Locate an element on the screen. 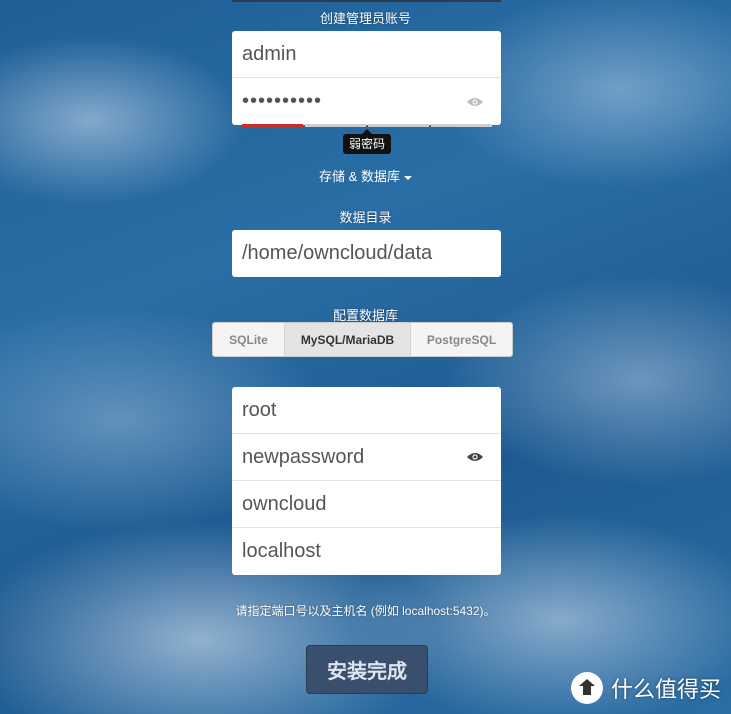 Image resolution: width=731 pixels, height=714 pixels. data-dir-group: /home/owncloud/data is located at coordinates (366, 253).